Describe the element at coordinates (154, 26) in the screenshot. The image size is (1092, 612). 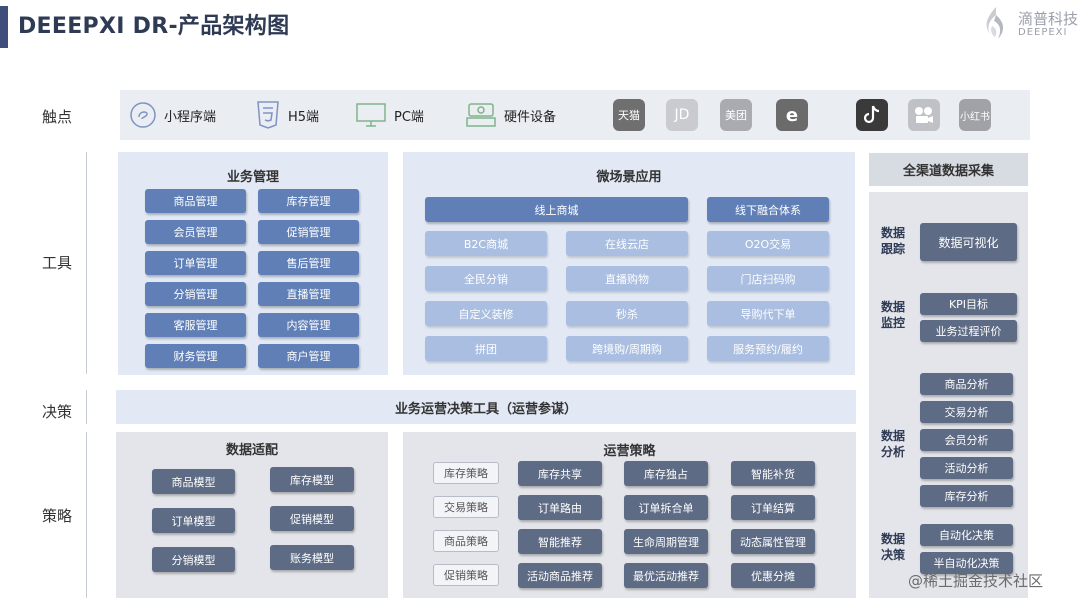
I see `page-title: DEEEPXI DR-产品架构图` at that location.